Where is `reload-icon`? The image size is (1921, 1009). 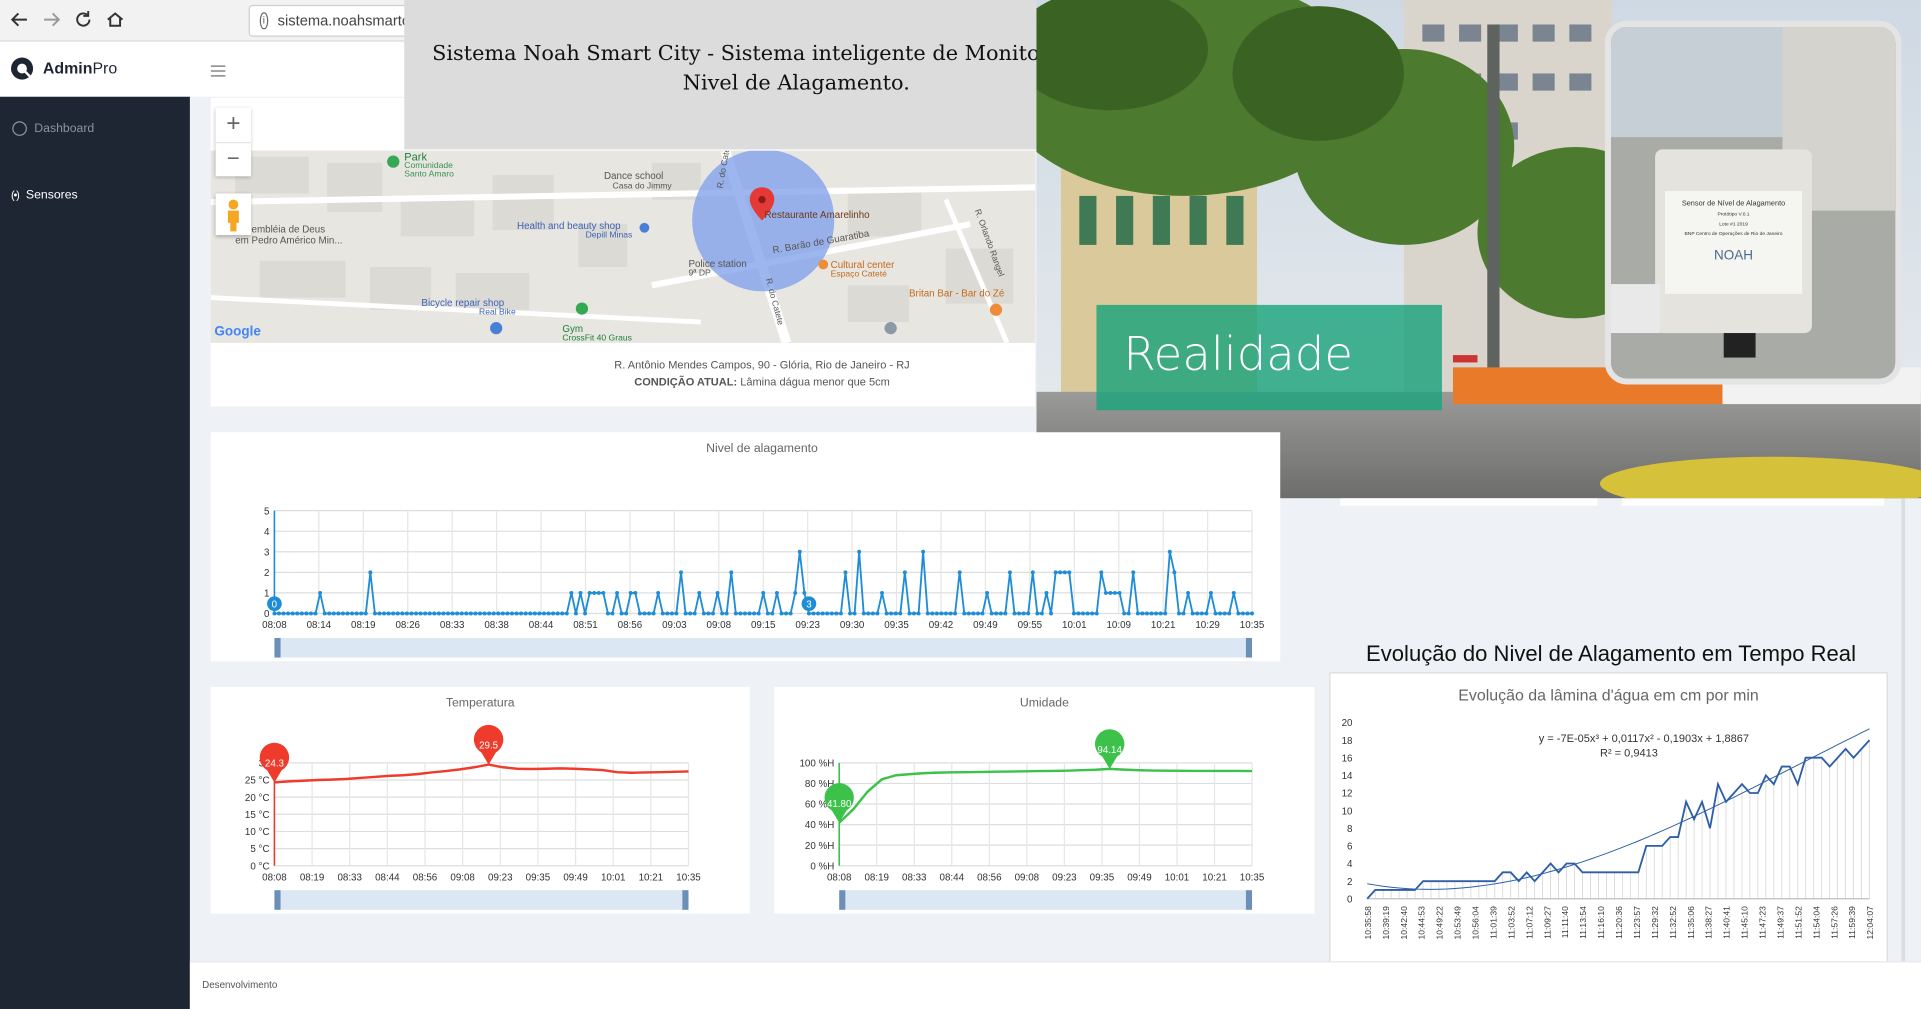 reload-icon is located at coordinates (83, 19).